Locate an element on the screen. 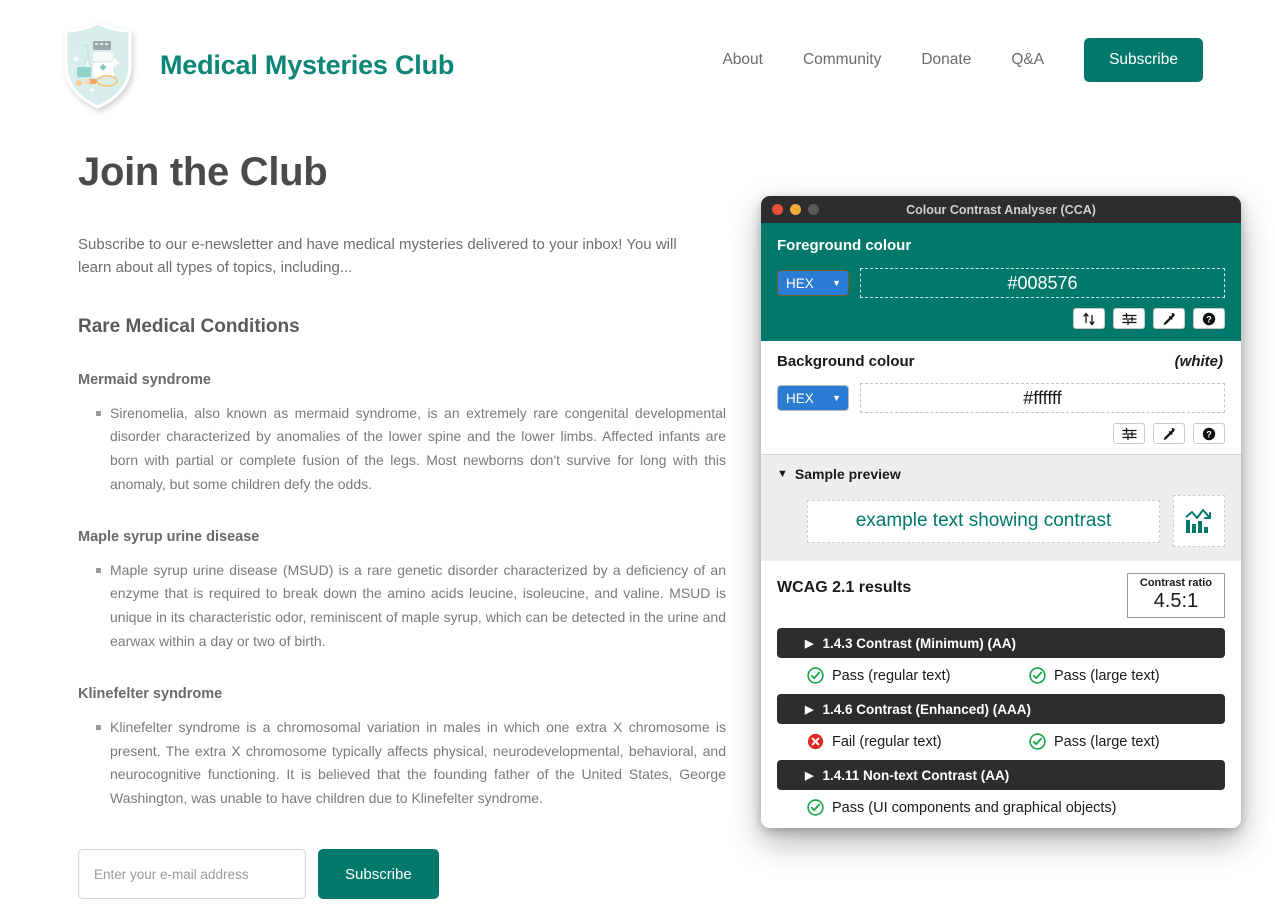  background-format-select: HEX ▼ is located at coordinates (813, 398).